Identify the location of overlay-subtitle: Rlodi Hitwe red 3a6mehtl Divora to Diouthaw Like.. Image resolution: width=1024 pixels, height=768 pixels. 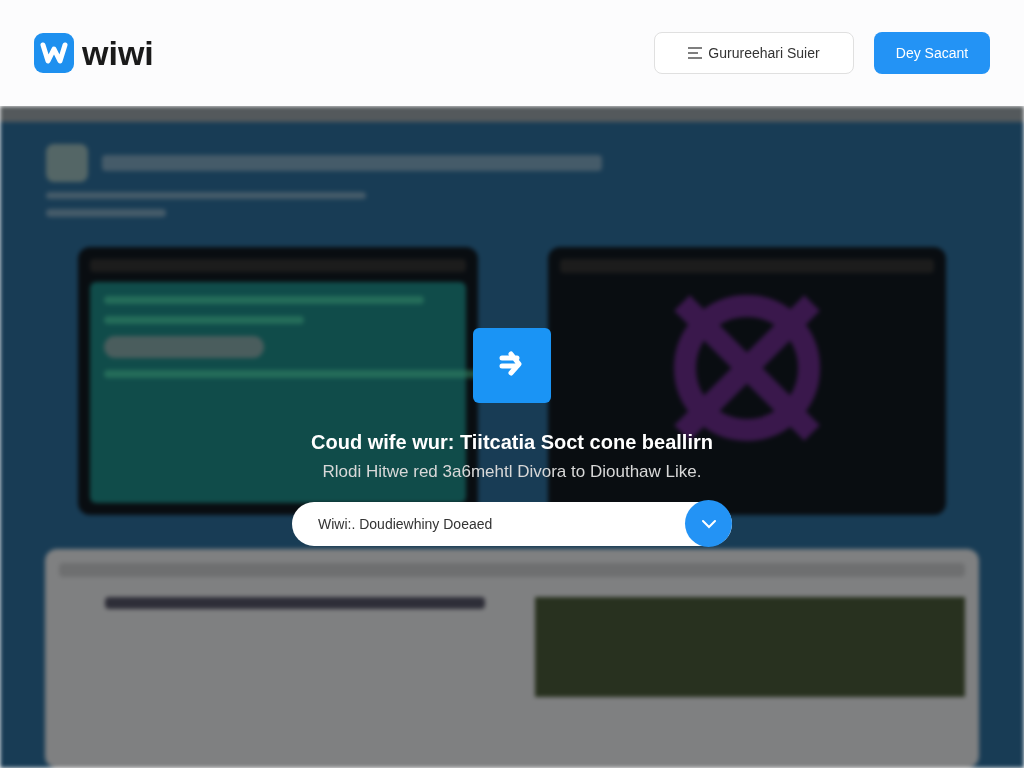
(512, 472).